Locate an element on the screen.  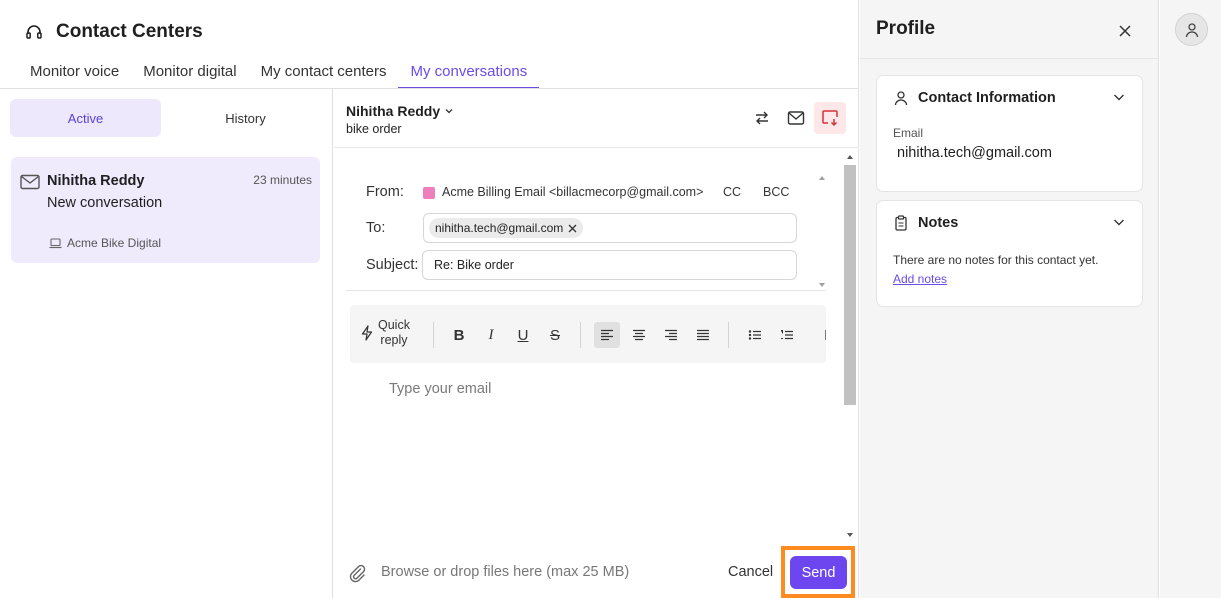
end-conversation-button is located at coordinates (830, 118).